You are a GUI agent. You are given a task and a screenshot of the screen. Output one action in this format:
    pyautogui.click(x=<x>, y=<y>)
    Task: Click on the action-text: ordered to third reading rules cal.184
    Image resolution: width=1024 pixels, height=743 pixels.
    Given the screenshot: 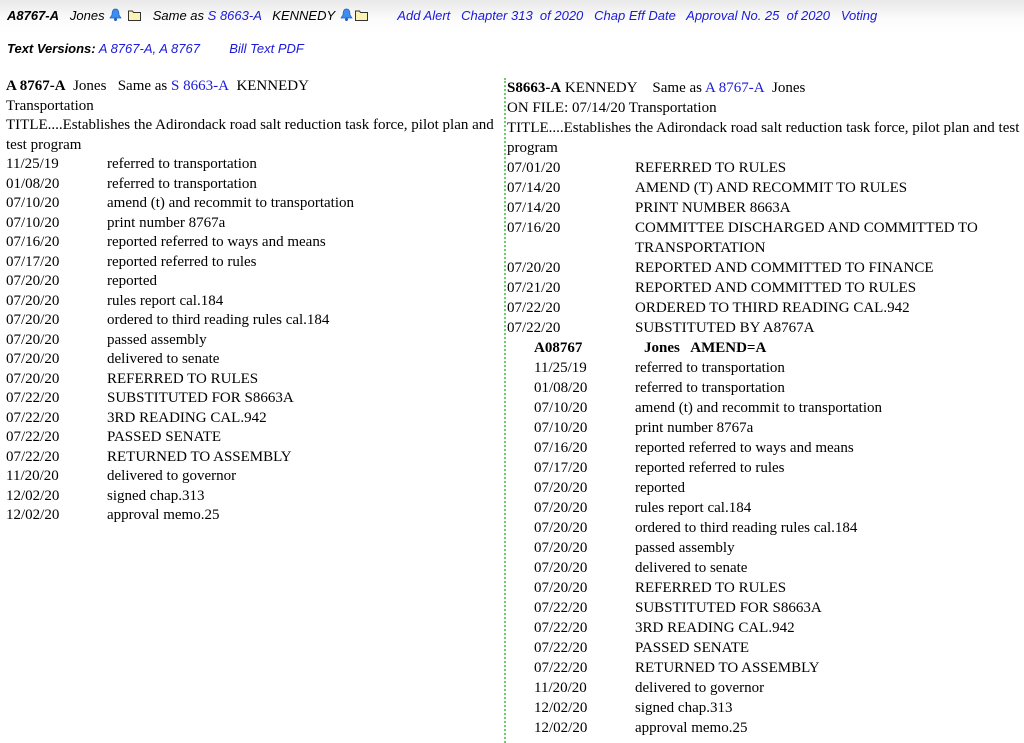 What is the action you would take?
    pyautogui.click(x=218, y=320)
    